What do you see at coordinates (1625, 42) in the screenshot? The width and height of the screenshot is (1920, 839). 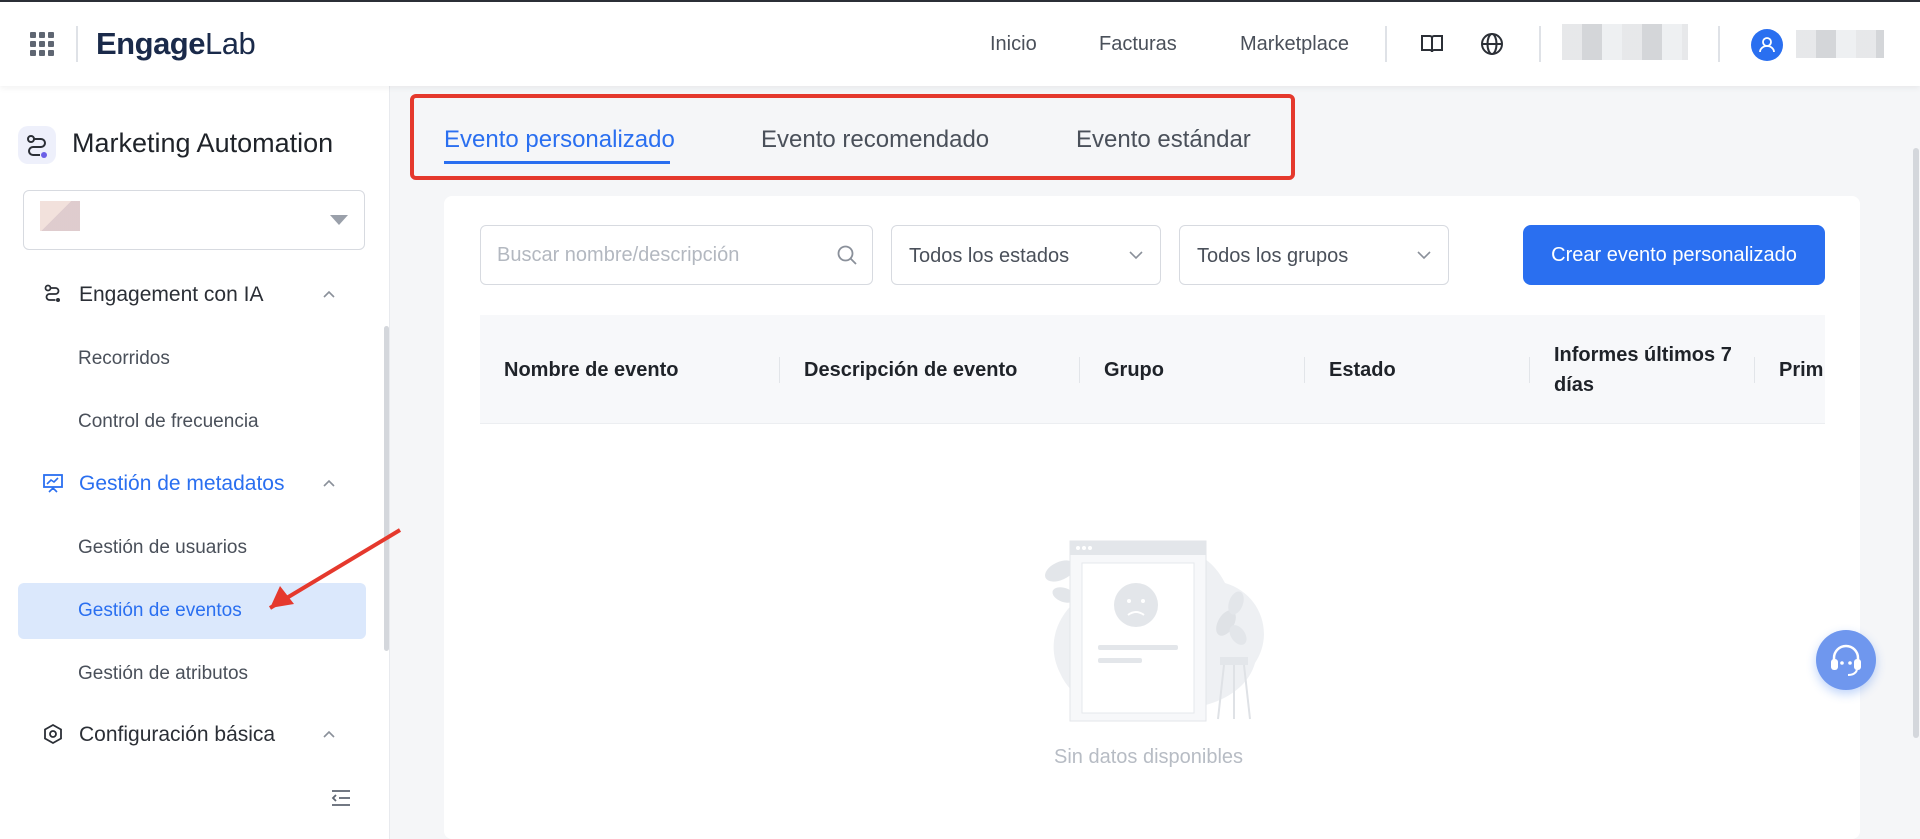 I see `account-info-redacted` at bounding box center [1625, 42].